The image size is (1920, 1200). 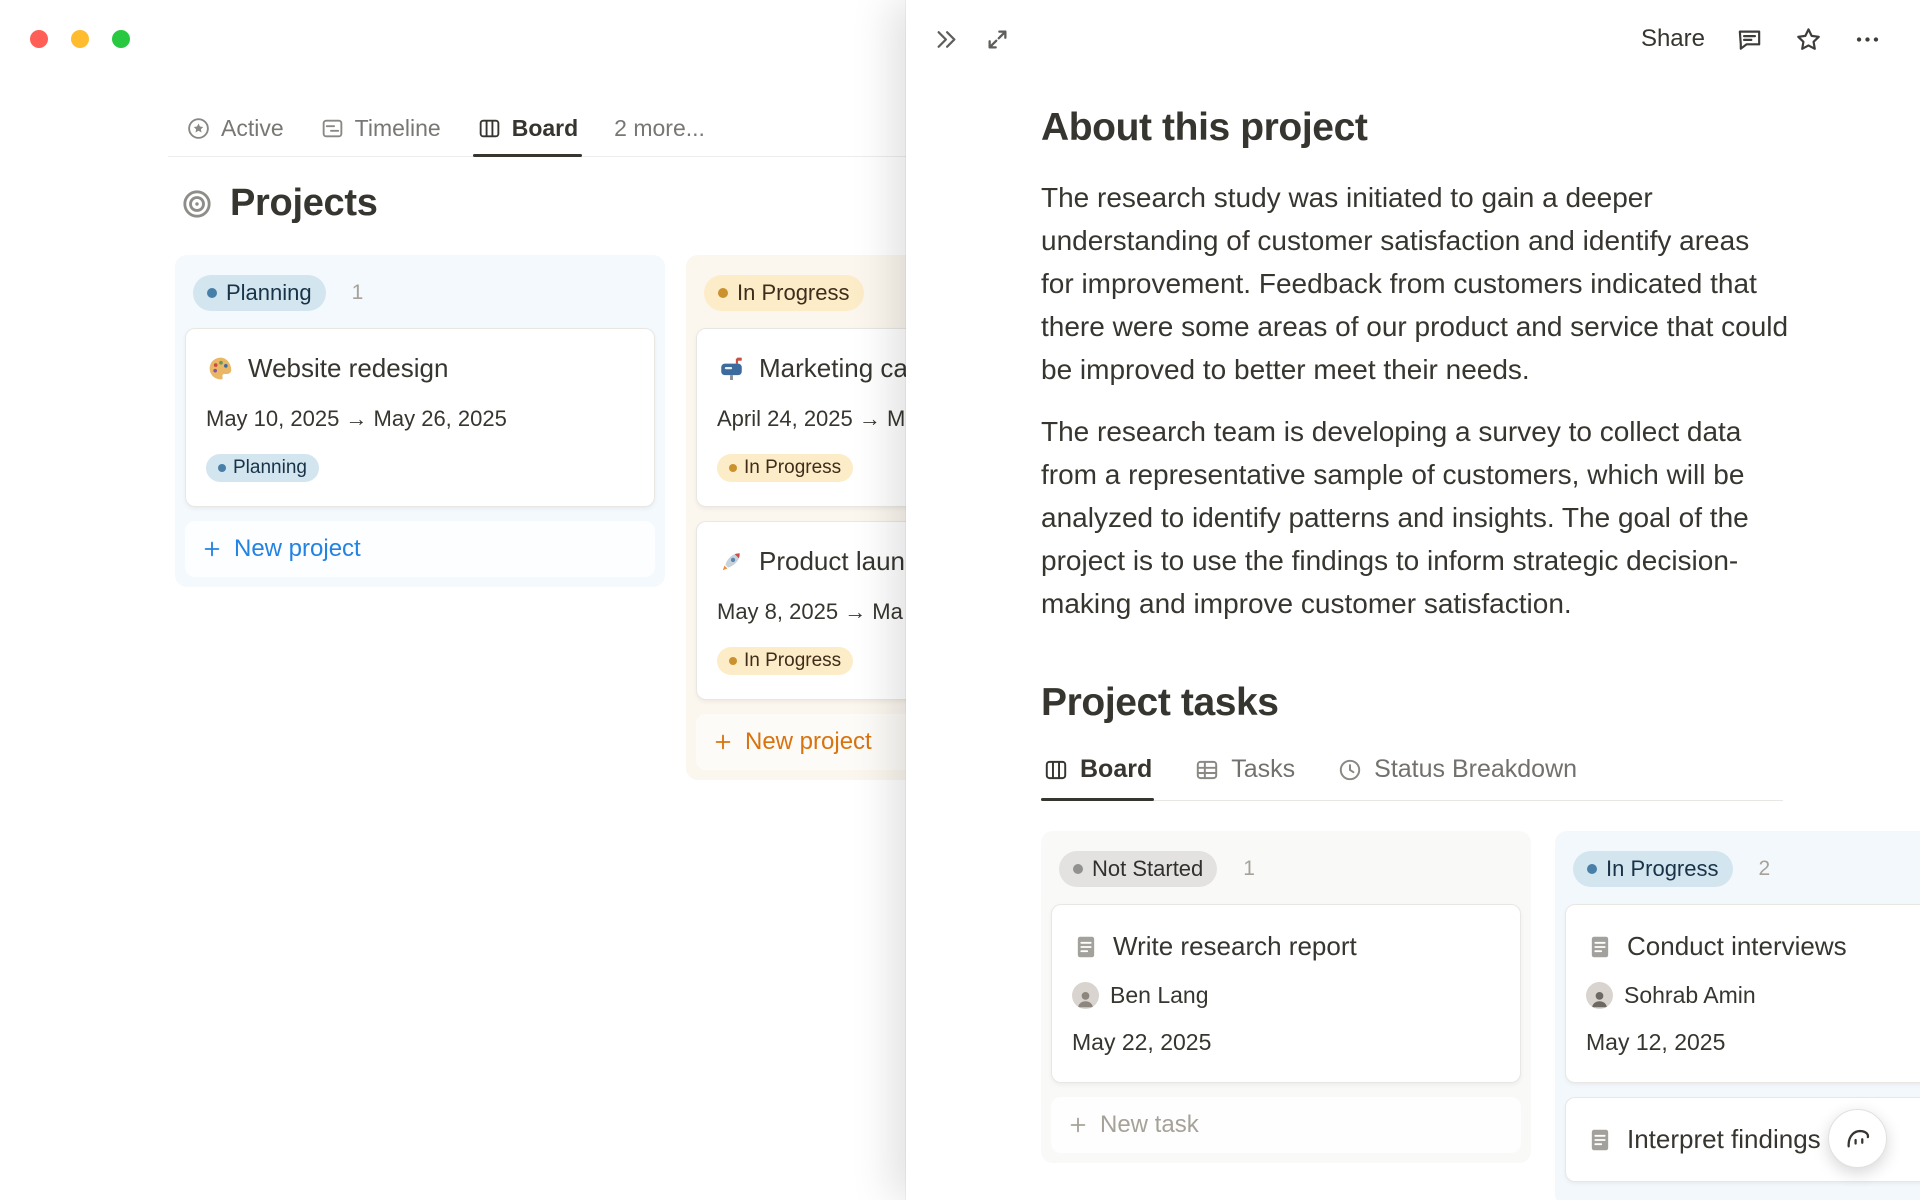 I want to click on tab-label: Tasks, so click(x=1263, y=769).